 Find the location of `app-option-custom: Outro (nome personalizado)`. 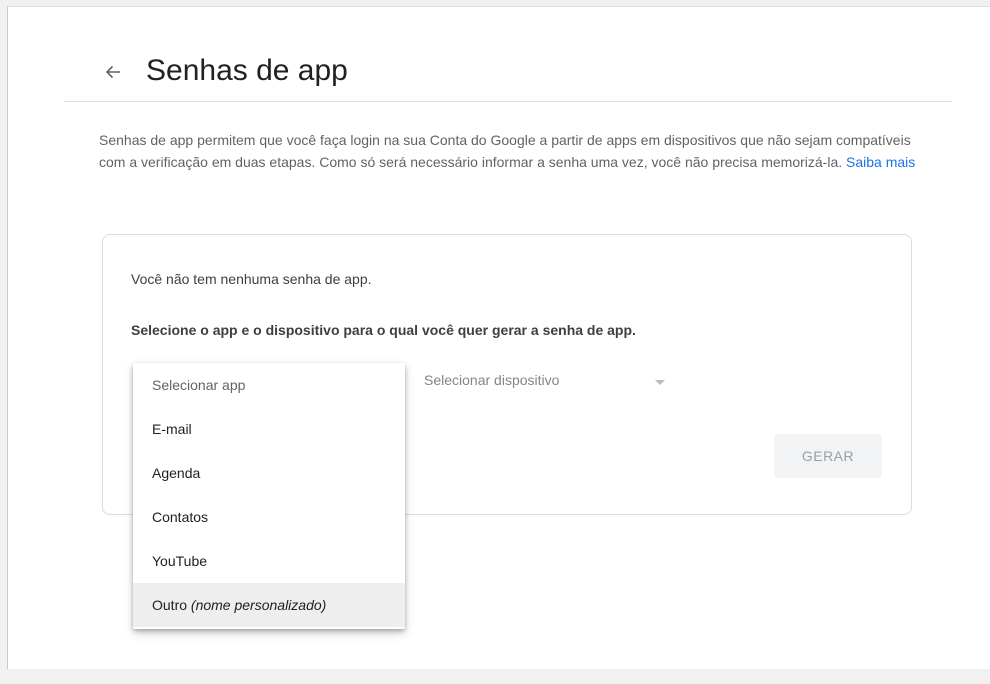

app-option-custom: Outro (nome personalizado) is located at coordinates (269, 605).